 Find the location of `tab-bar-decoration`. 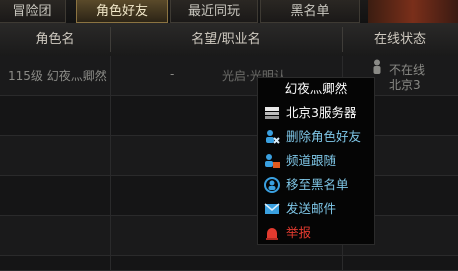

tab-bar-decoration is located at coordinates (413, 11).